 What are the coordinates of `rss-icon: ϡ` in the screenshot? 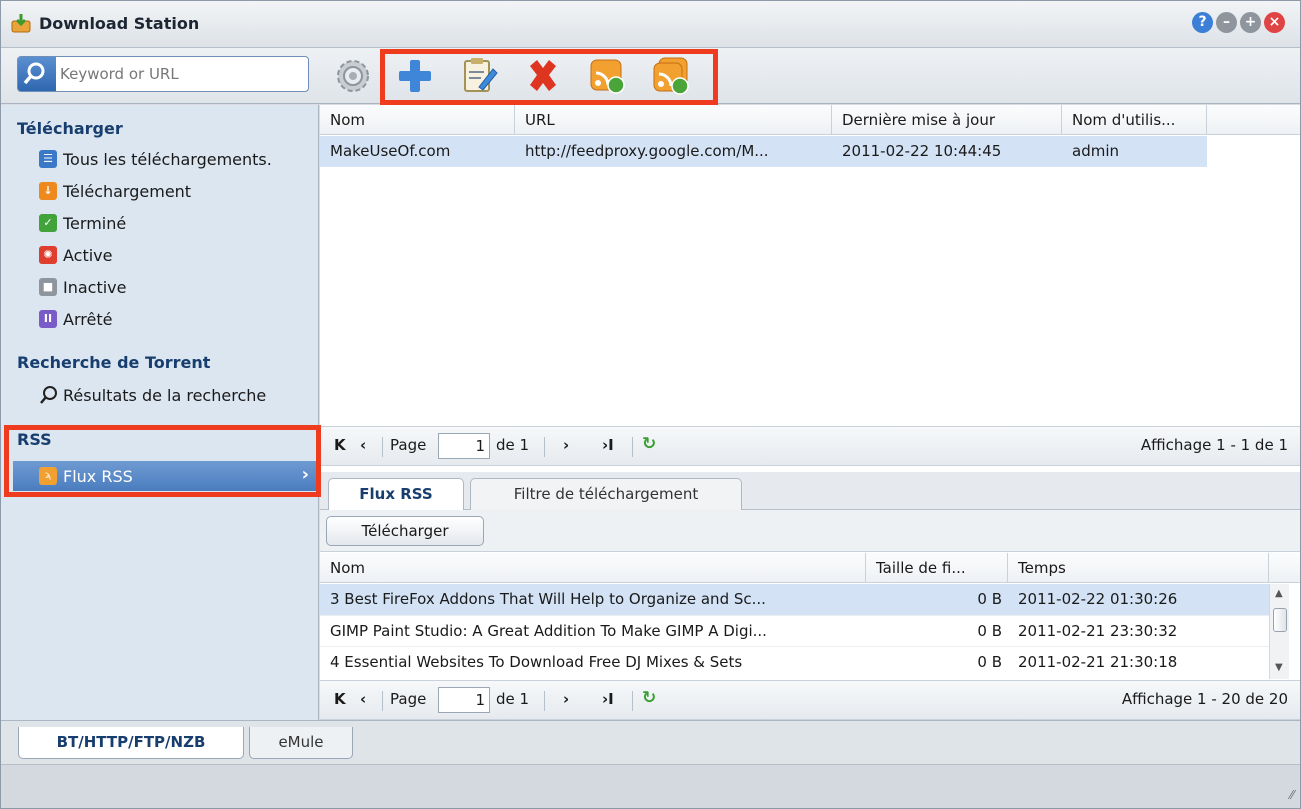 It's located at (48, 476).